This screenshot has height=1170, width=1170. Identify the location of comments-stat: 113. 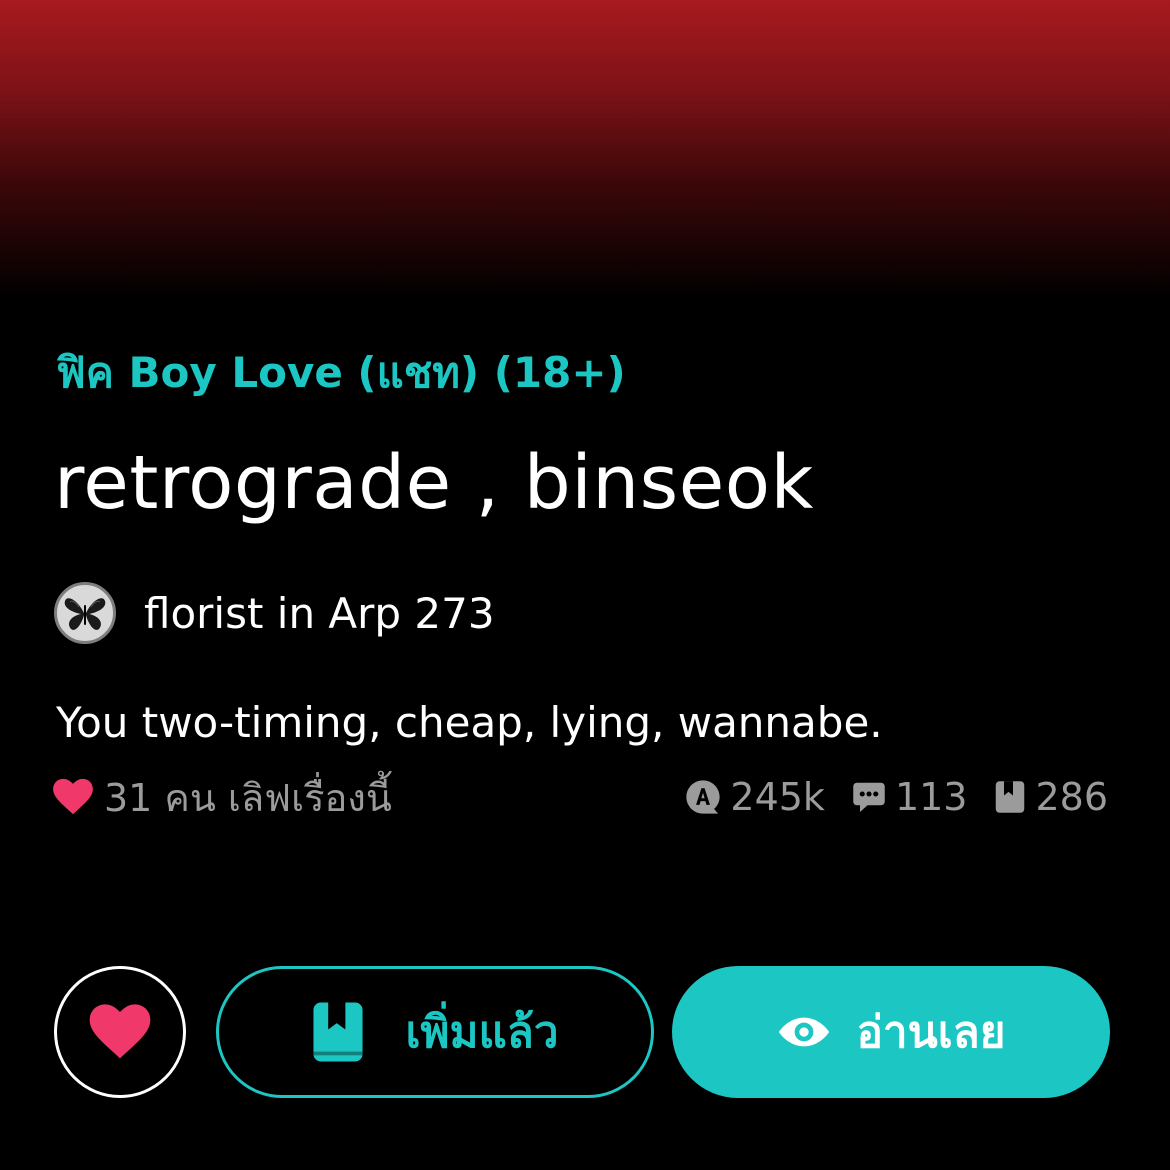
(909, 797).